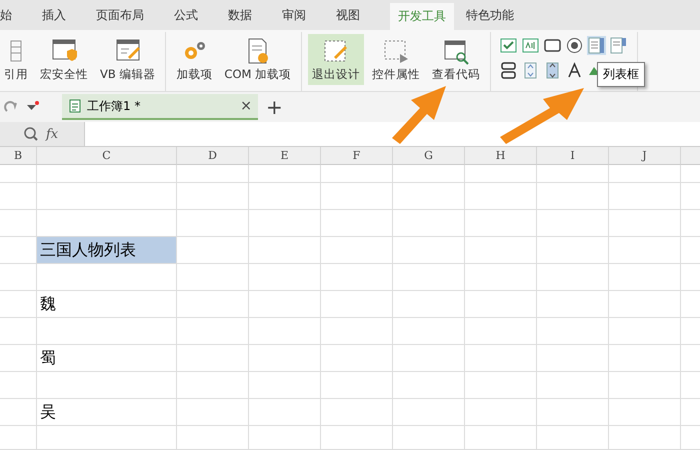  What do you see at coordinates (274, 107) in the screenshot?
I see `new-tab-button: +` at bounding box center [274, 107].